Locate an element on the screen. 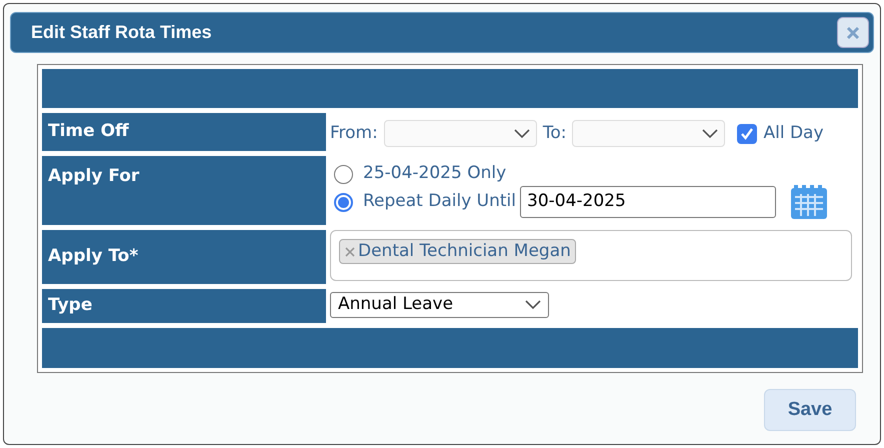  row-label: Type is located at coordinates (184, 306).